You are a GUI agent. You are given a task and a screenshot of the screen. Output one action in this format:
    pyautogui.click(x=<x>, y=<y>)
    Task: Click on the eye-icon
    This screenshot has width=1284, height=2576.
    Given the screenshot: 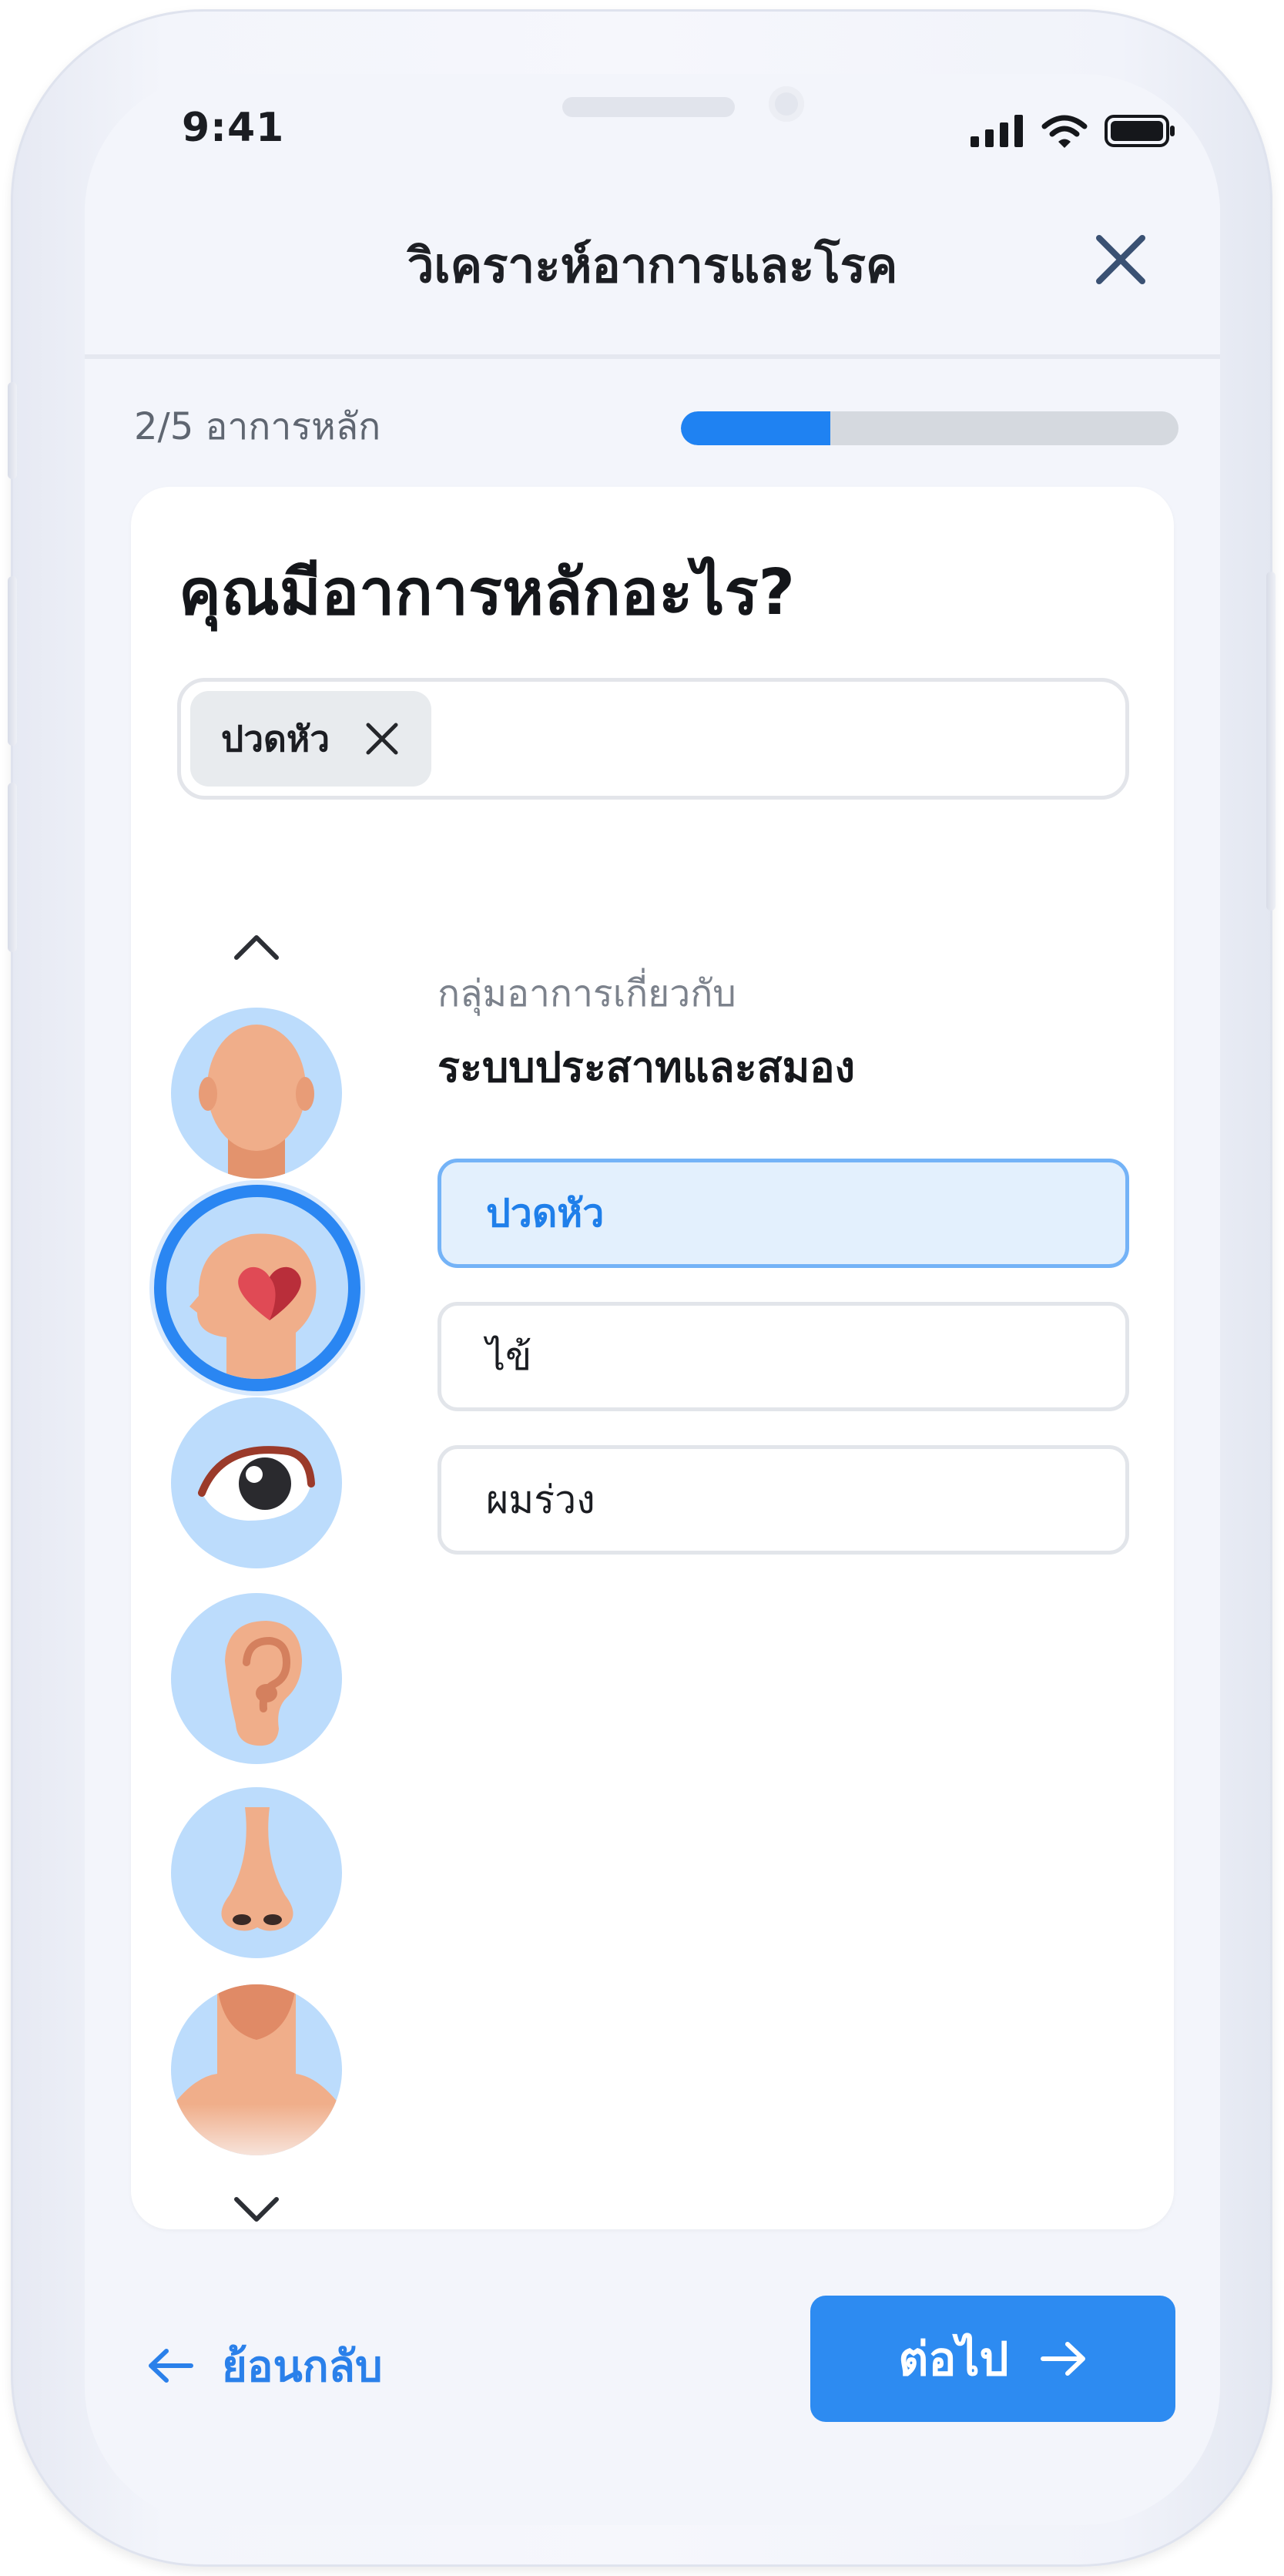 What is the action you would take?
    pyautogui.click(x=256, y=1483)
    